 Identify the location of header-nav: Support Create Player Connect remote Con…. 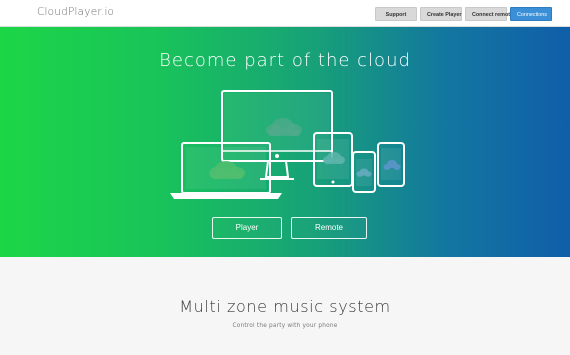
(463, 14).